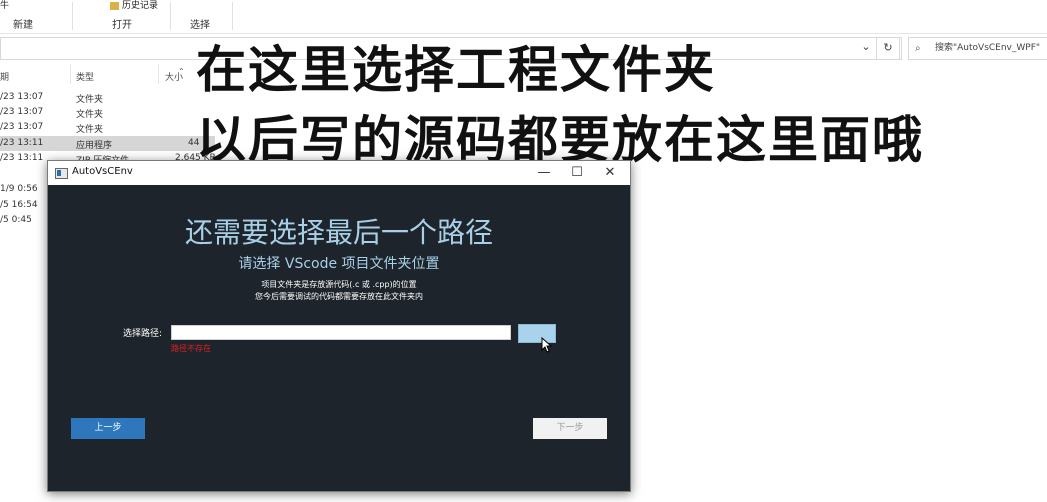  I want to click on ribbon-item-partial: 牛, so click(4, 5).